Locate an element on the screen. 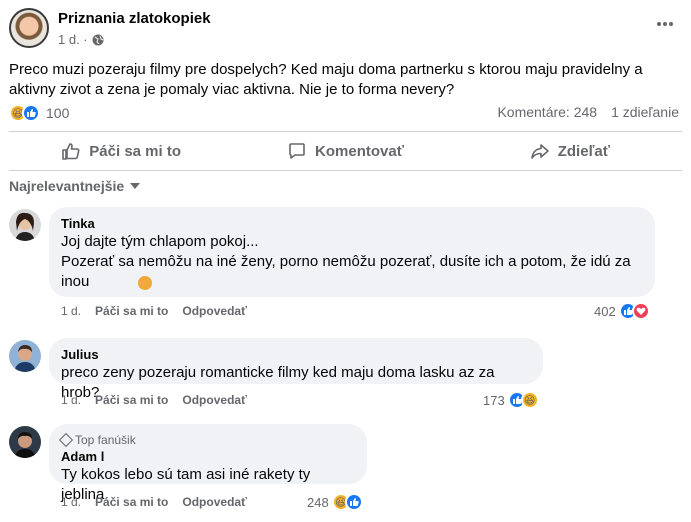 This screenshot has height=522, width=691. like-button: Páči sa mi to is located at coordinates (121, 151).